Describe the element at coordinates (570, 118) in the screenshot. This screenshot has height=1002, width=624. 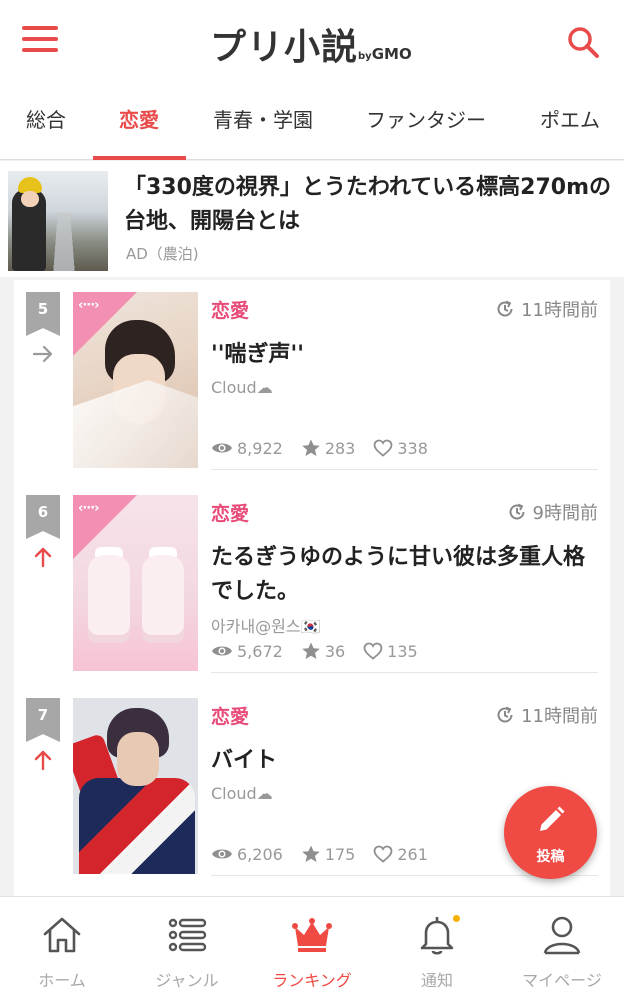
I see `tab-poem: ポエム` at that location.